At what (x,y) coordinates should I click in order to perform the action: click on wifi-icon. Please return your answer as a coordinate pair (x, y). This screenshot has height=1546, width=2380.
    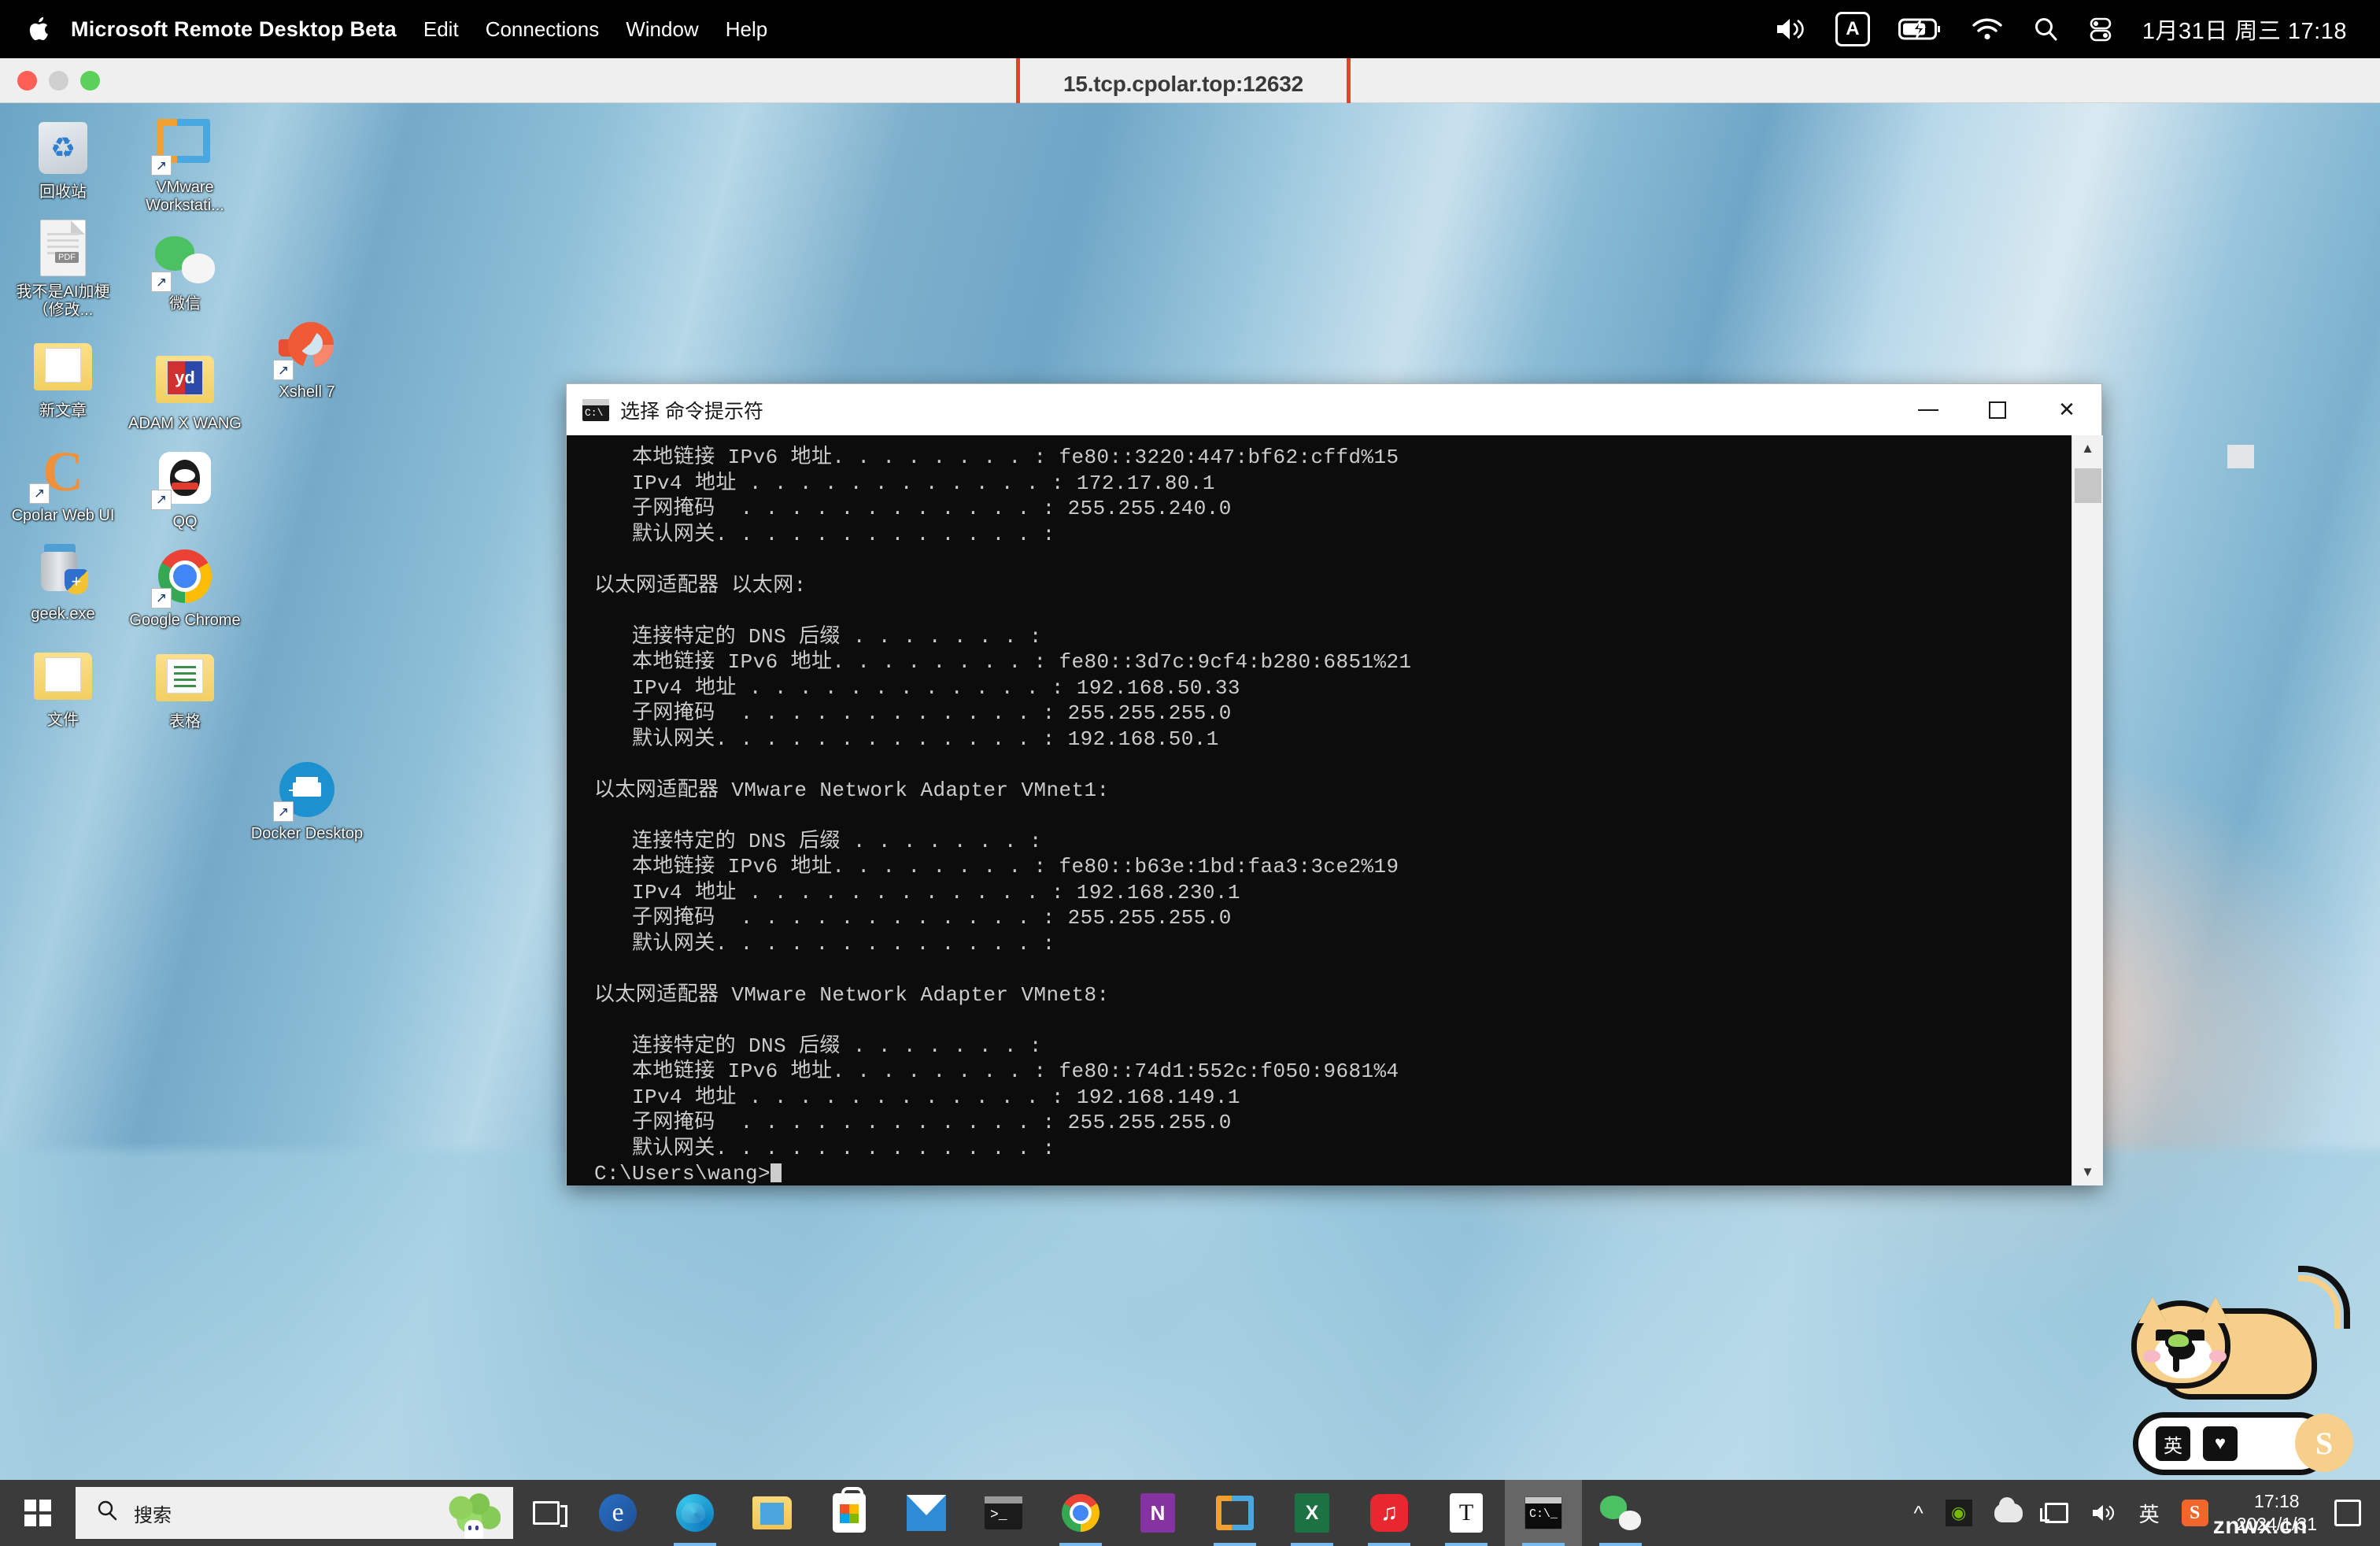
    Looking at the image, I should click on (1987, 29).